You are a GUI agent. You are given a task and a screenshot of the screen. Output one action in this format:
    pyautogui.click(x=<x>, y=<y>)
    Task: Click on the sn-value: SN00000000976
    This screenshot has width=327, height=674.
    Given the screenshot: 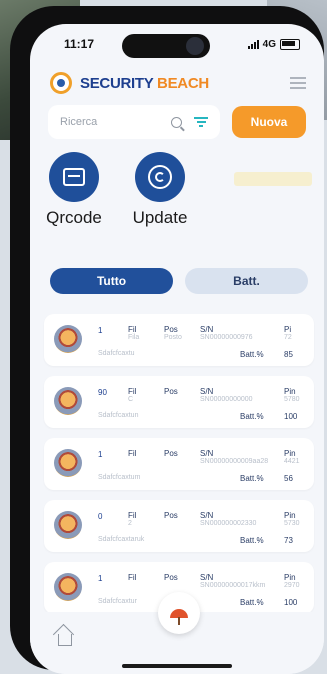 What is the action you would take?
    pyautogui.click(x=226, y=337)
    